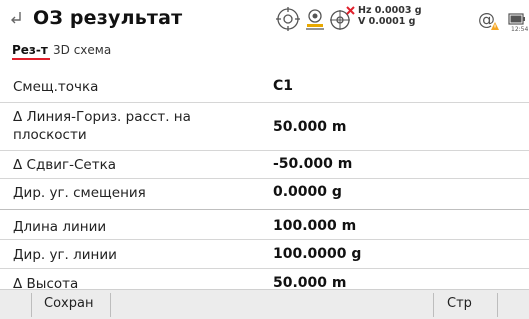 This screenshot has width=529, height=319. What do you see at coordinates (307, 192) in the screenshot?
I see `row-value: 0.0000 g` at bounding box center [307, 192].